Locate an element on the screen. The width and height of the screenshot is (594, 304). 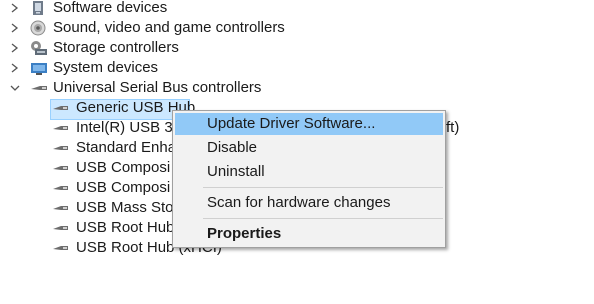
tree-item-usb-controllers: Universal Serial Bus controllers is located at coordinates (297, 88).